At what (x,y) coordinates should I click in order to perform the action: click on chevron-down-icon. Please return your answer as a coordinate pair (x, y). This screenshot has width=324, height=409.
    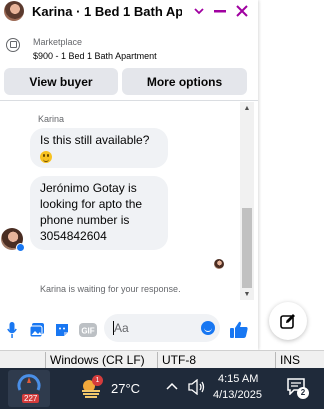
    Looking at the image, I should click on (199, 11).